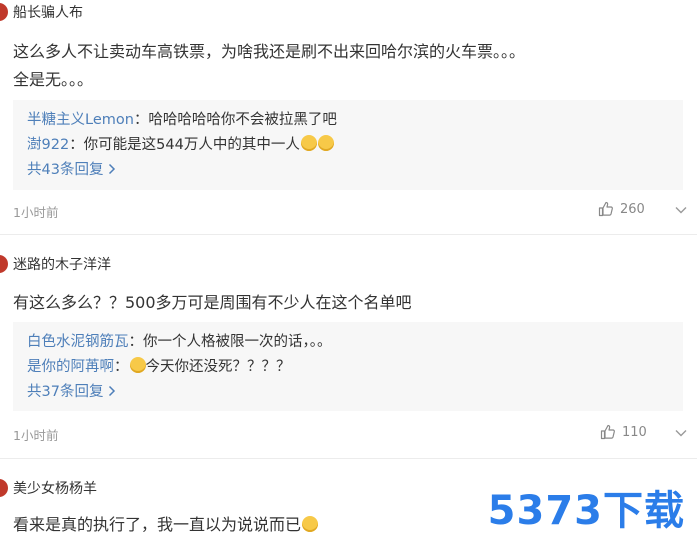 Image resolution: width=697 pixels, height=541 pixels. What do you see at coordinates (269, 51) in the screenshot?
I see `comment-content: 这么多人不让卖动车高铁票，为啥我还是刷不出来回哈尔滨的火车票。。。` at bounding box center [269, 51].